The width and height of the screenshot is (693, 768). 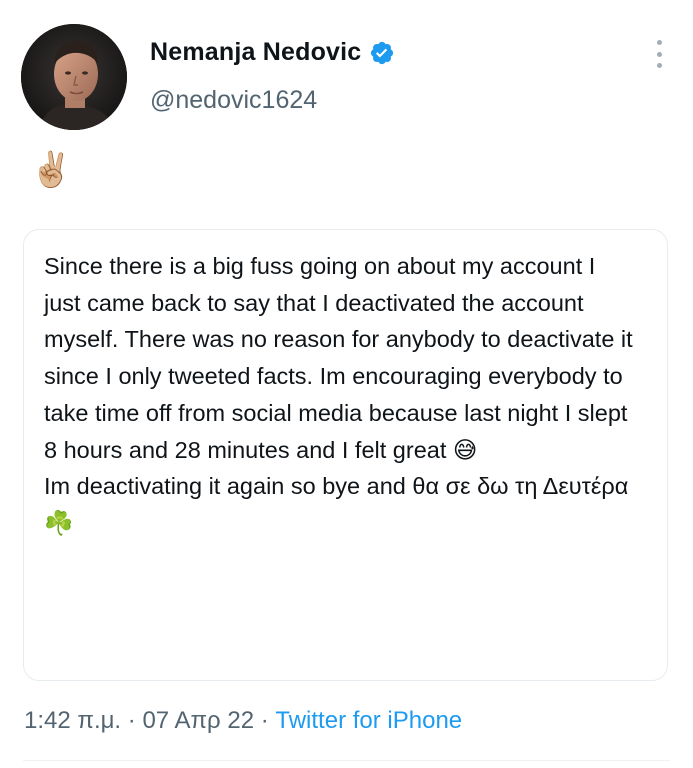 What do you see at coordinates (382, 52) in the screenshot?
I see `verified-badge-icon` at bounding box center [382, 52].